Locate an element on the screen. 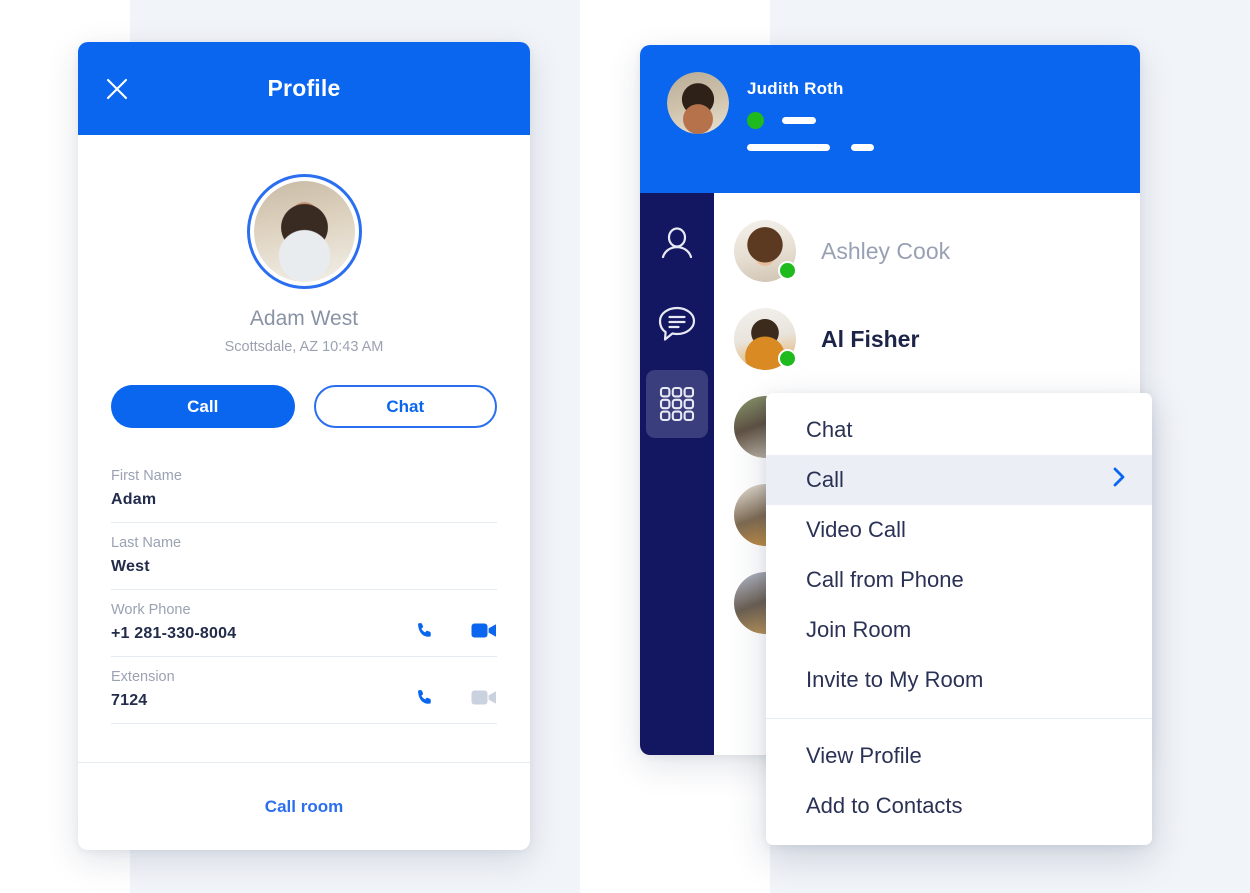 The width and height of the screenshot is (1250, 893). user-status-row is located at coordinates (810, 120).